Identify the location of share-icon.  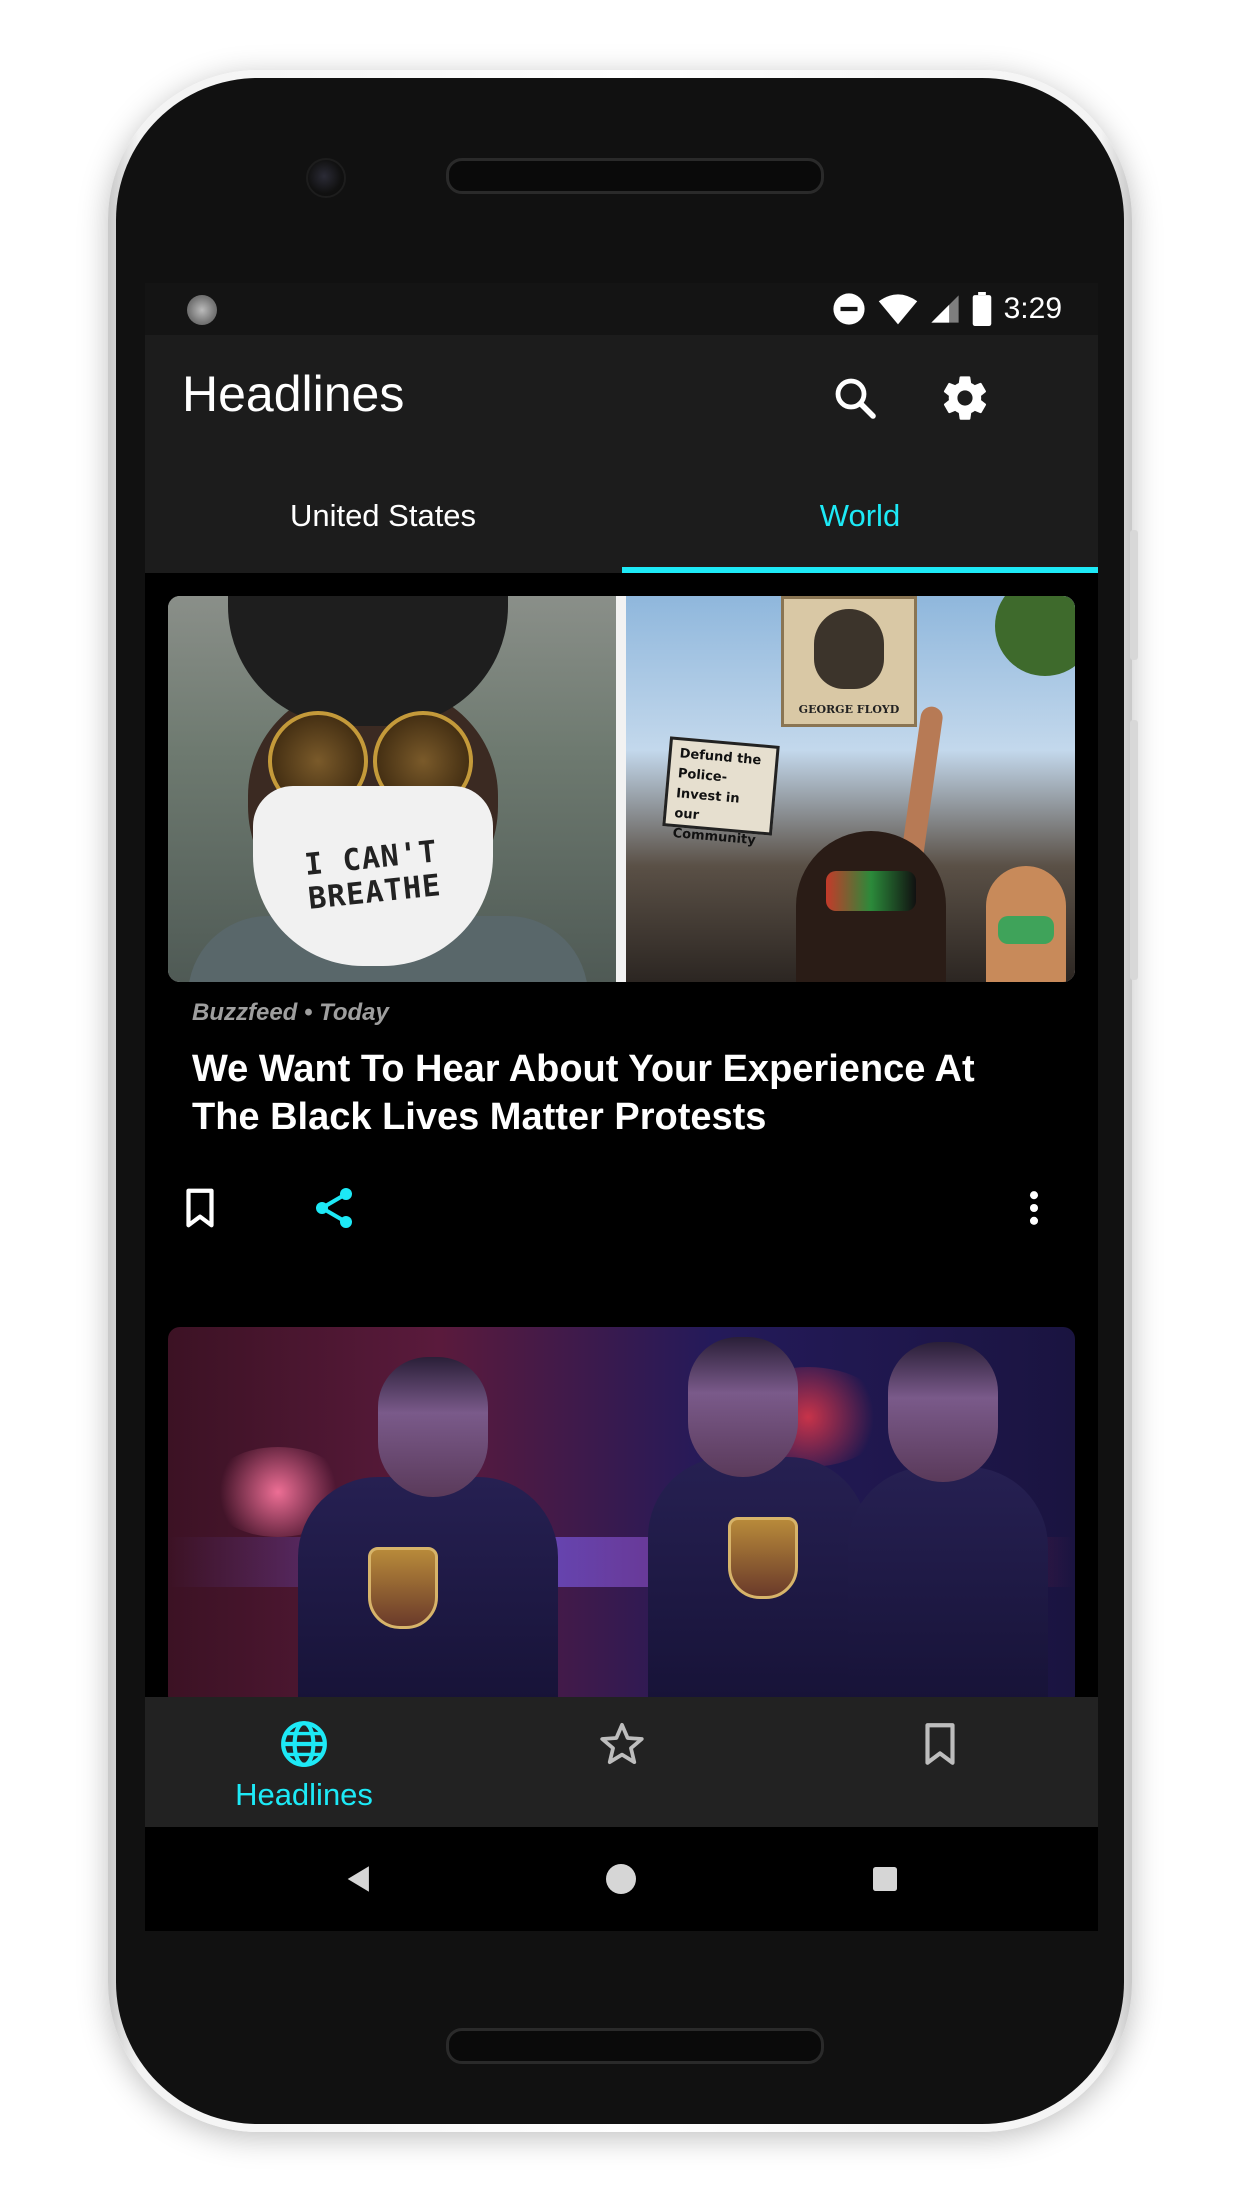
(334, 1208).